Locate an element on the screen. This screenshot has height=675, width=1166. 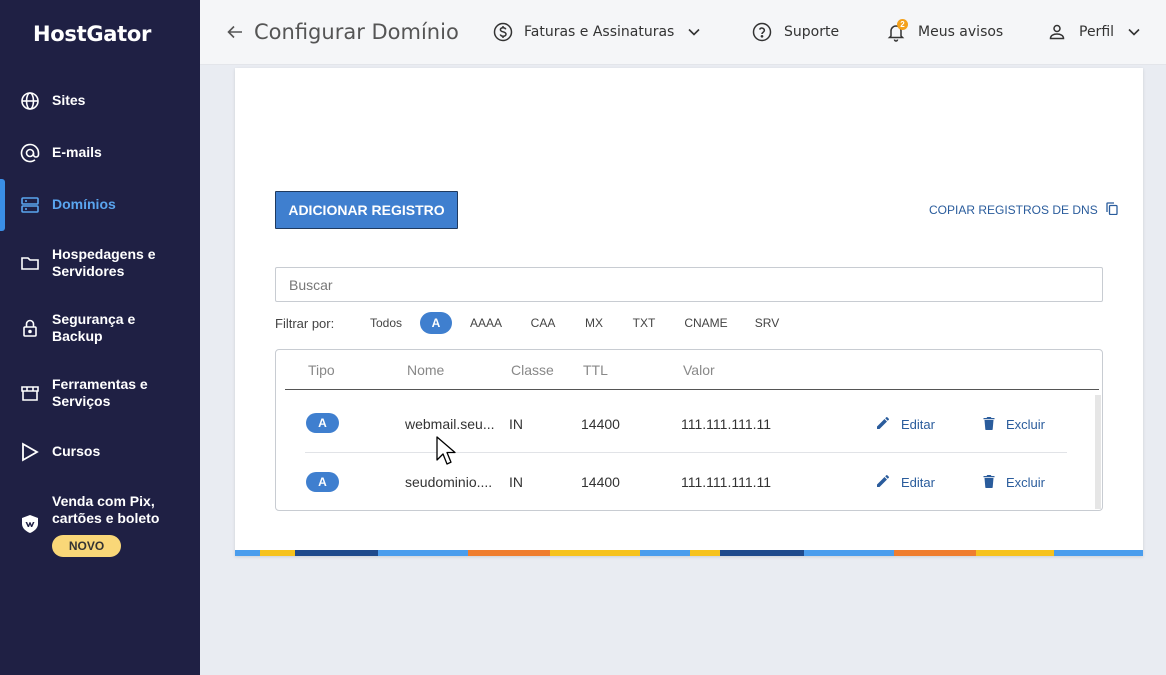
column-header-valor: Valor is located at coordinates (699, 370).